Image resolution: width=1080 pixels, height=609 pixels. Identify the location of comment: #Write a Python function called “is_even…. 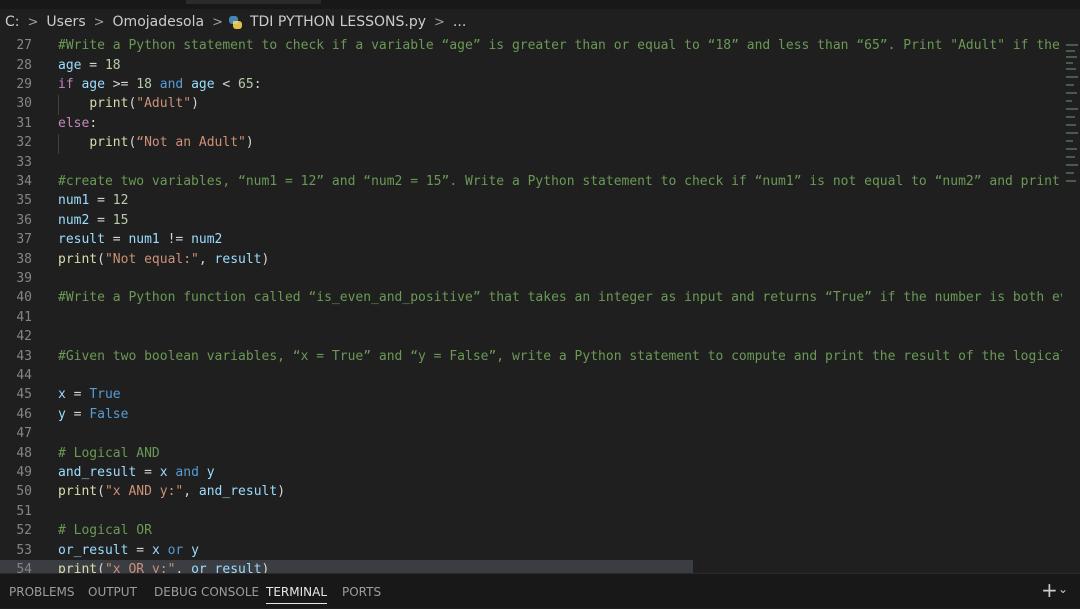
(560, 298).